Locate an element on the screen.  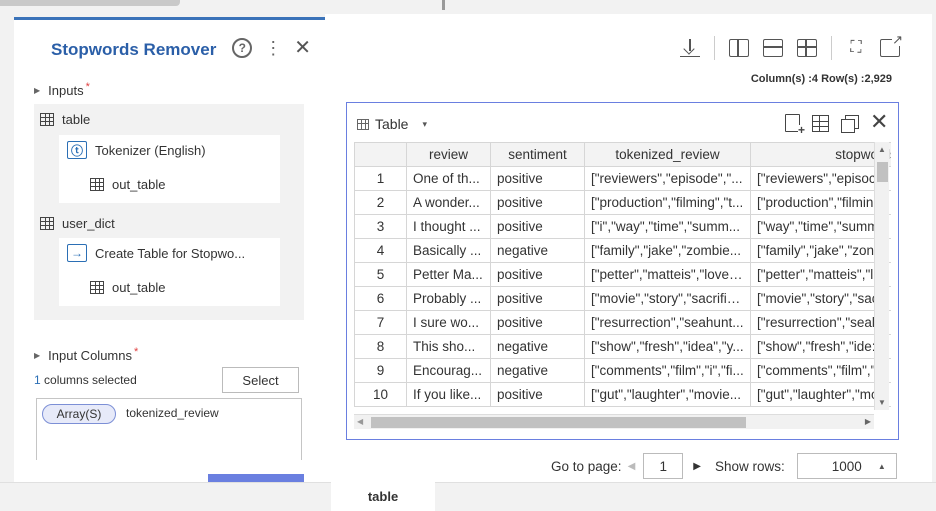
table-viewer-title: Table ▾ is located at coordinates (392, 124).